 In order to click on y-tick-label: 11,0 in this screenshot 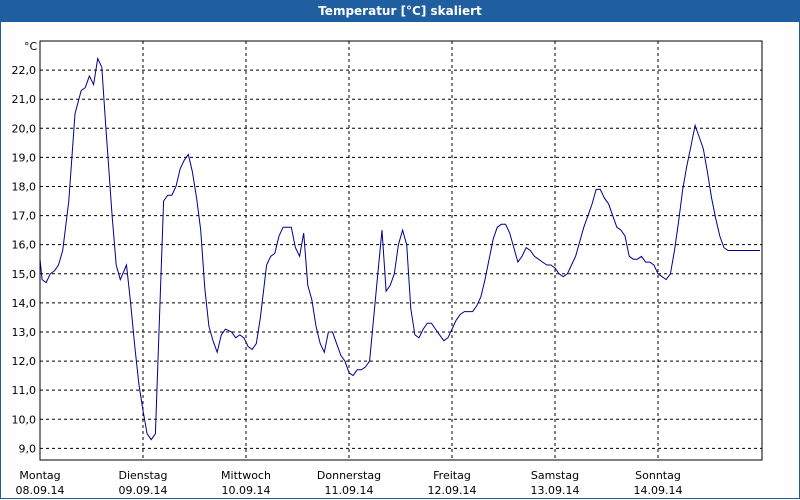, I will do `click(24, 390)`.